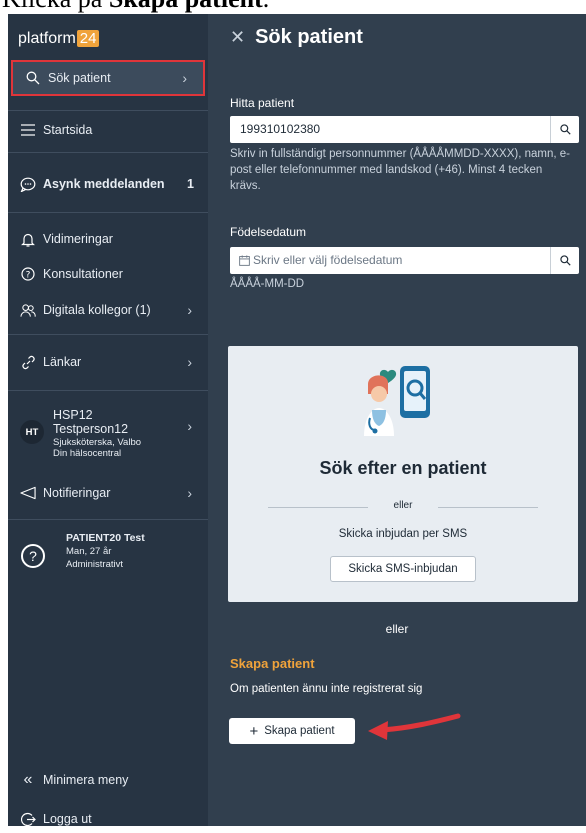 This screenshot has width=586, height=833. What do you see at coordinates (299, 731) in the screenshot?
I see `create-patient-button-label: Skapa patient` at bounding box center [299, 731].